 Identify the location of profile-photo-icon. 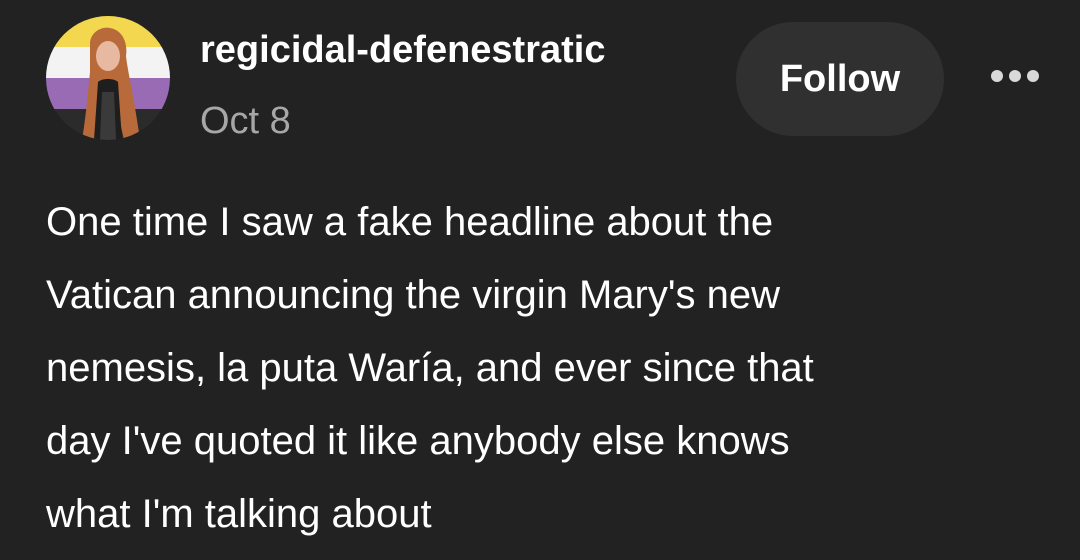
(108, 78).